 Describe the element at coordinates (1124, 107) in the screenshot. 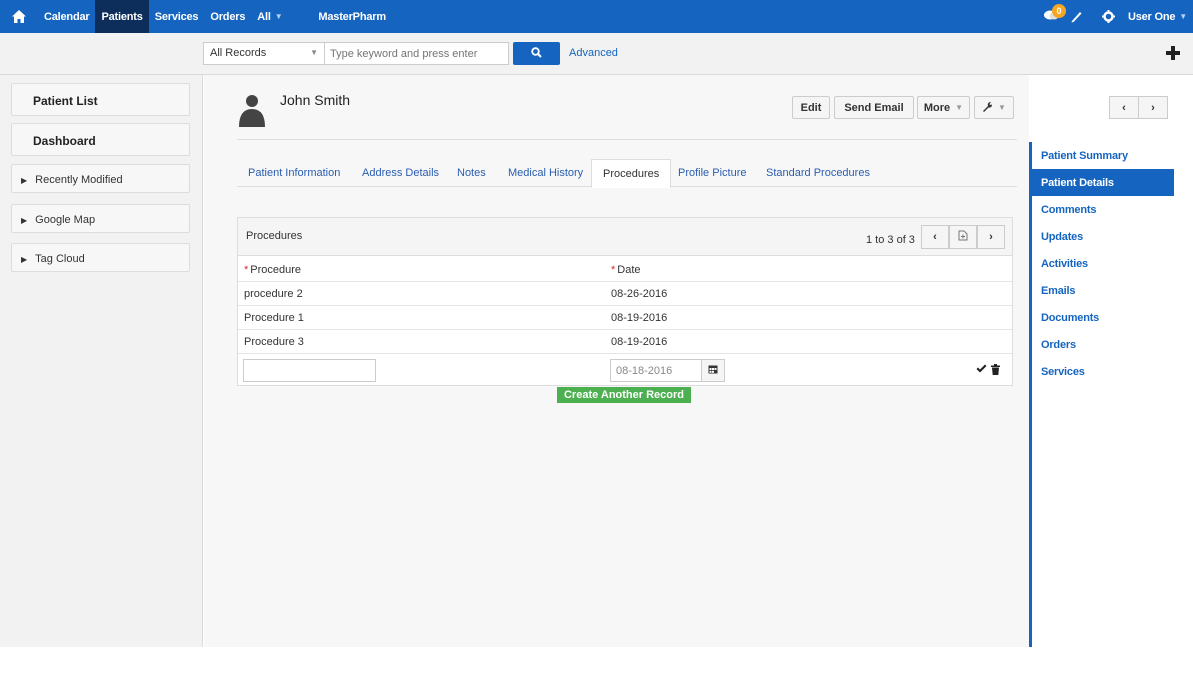

I see `previous-record-button: ‹` at that location.